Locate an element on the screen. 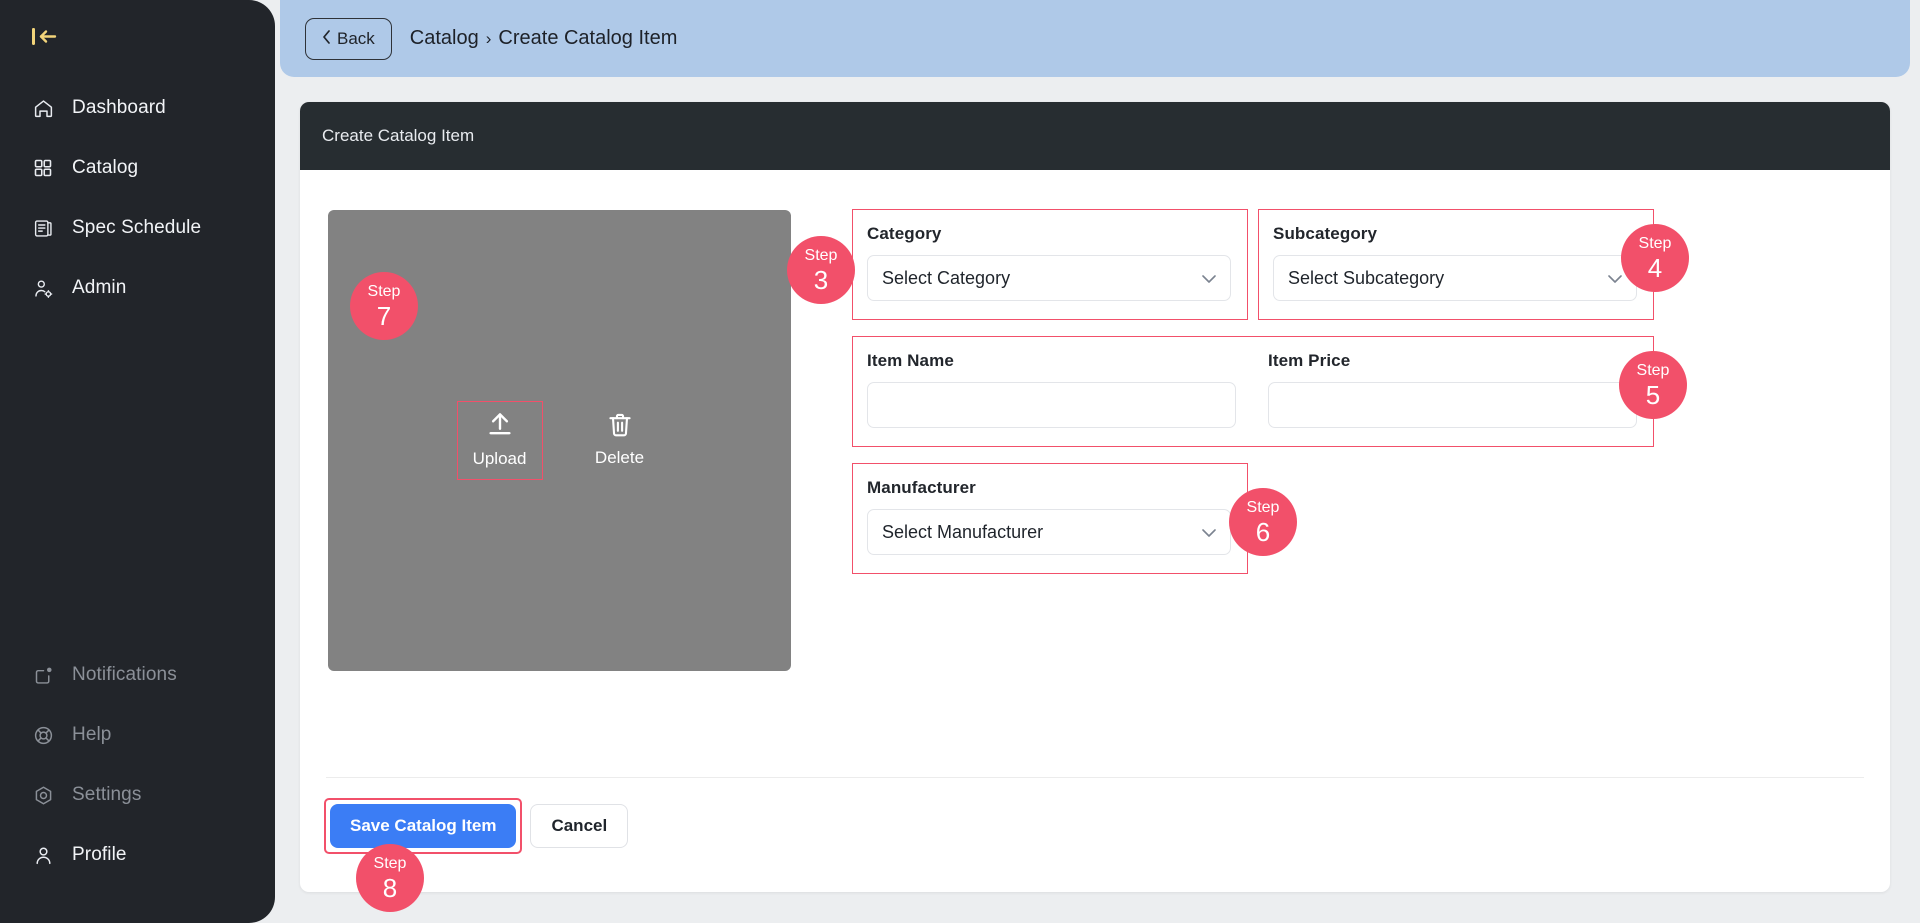  chevron-left-icon is located at coordinates (326, 39).